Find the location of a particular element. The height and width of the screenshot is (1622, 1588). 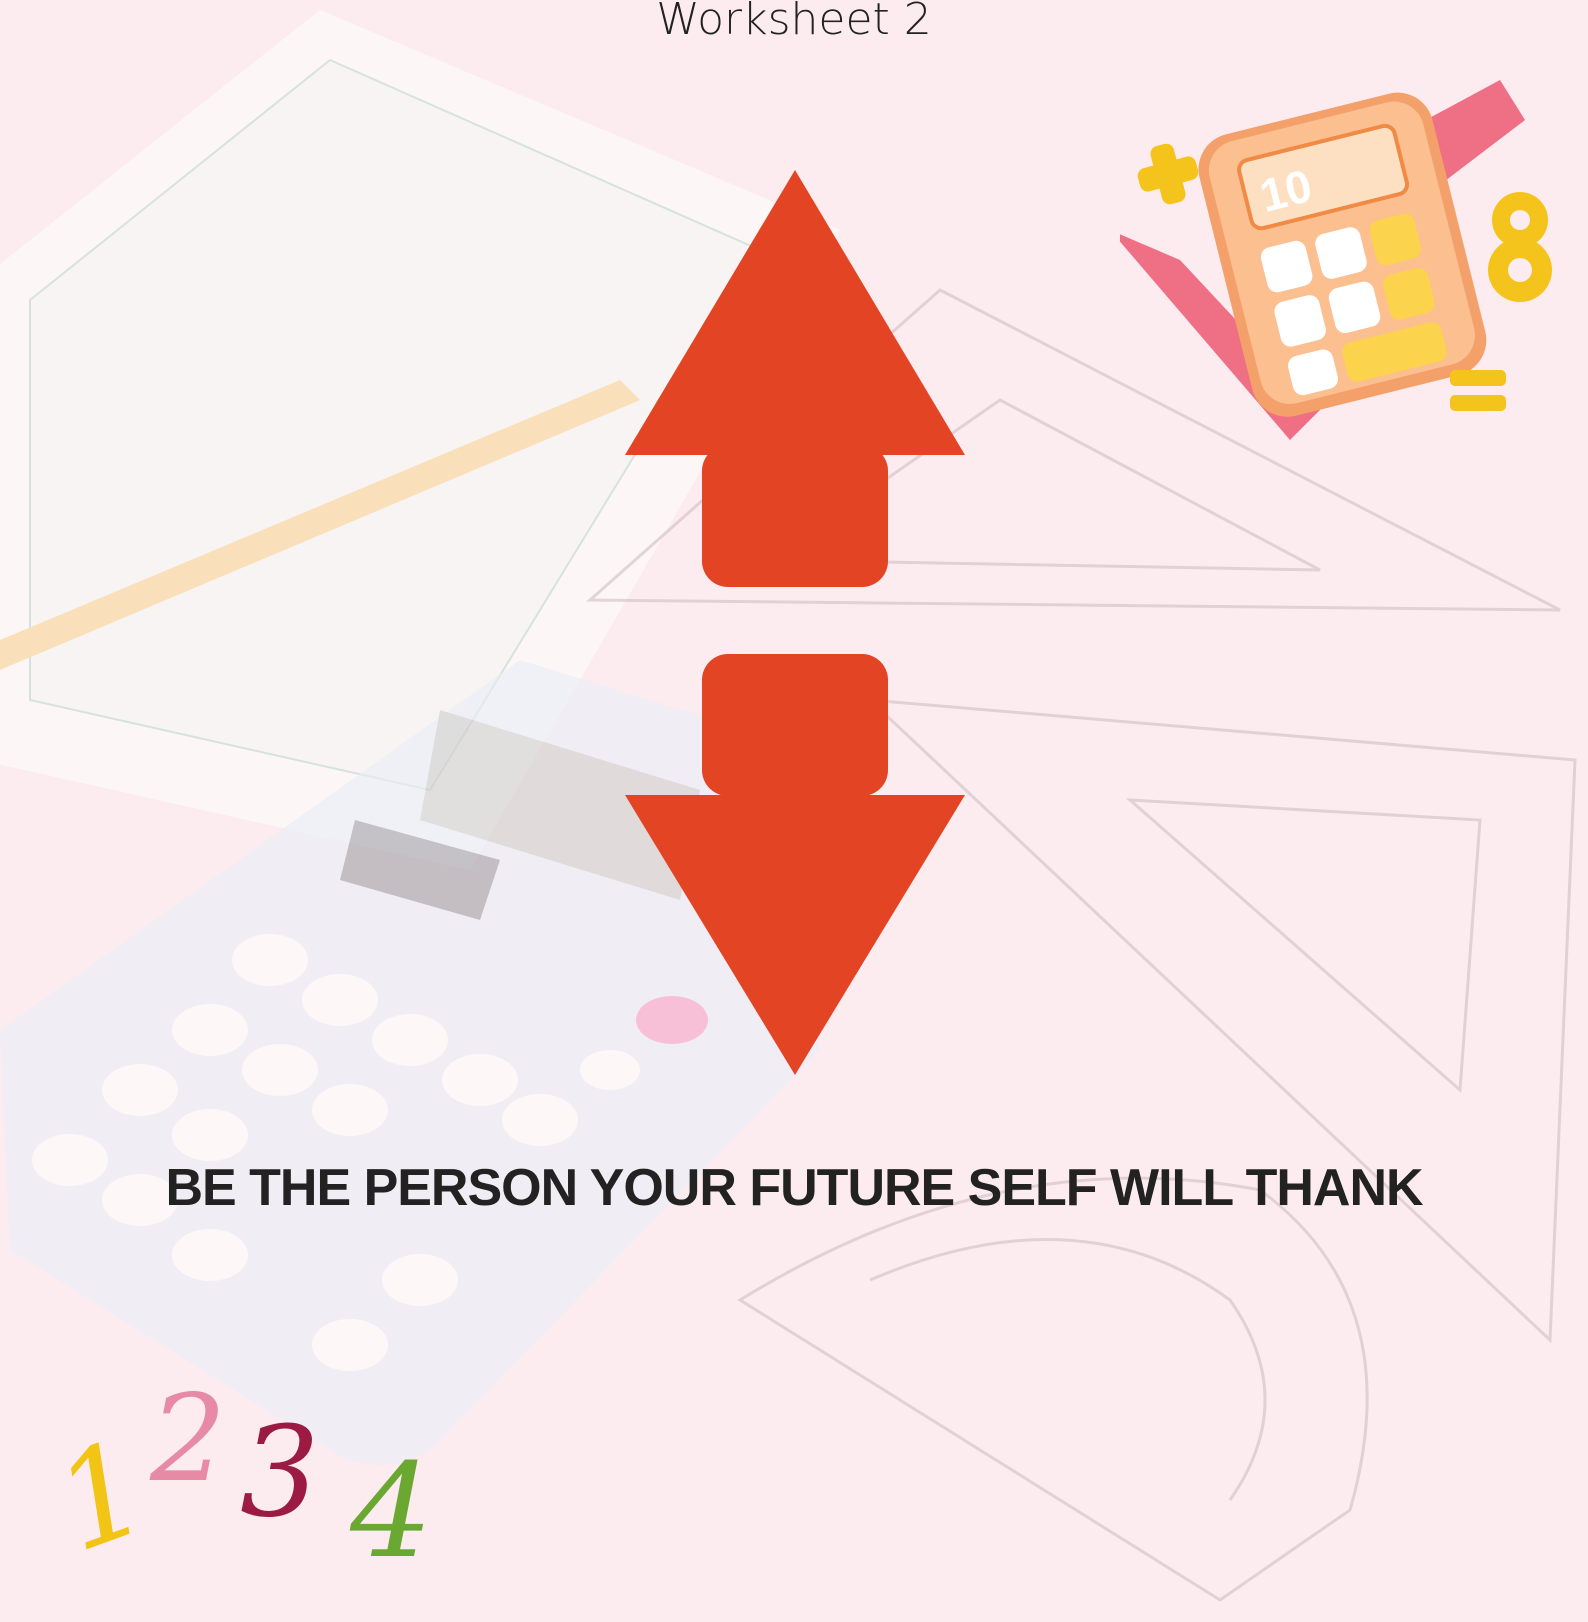

number-four: 4 is located at coordinates (391, 1511).